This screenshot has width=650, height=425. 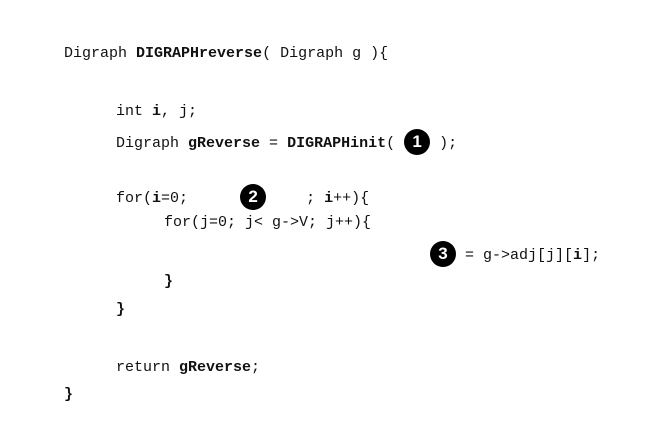 I want to click on code-line-assignment: 3 = g->adj[j][i];, so click(x=497, y=244).